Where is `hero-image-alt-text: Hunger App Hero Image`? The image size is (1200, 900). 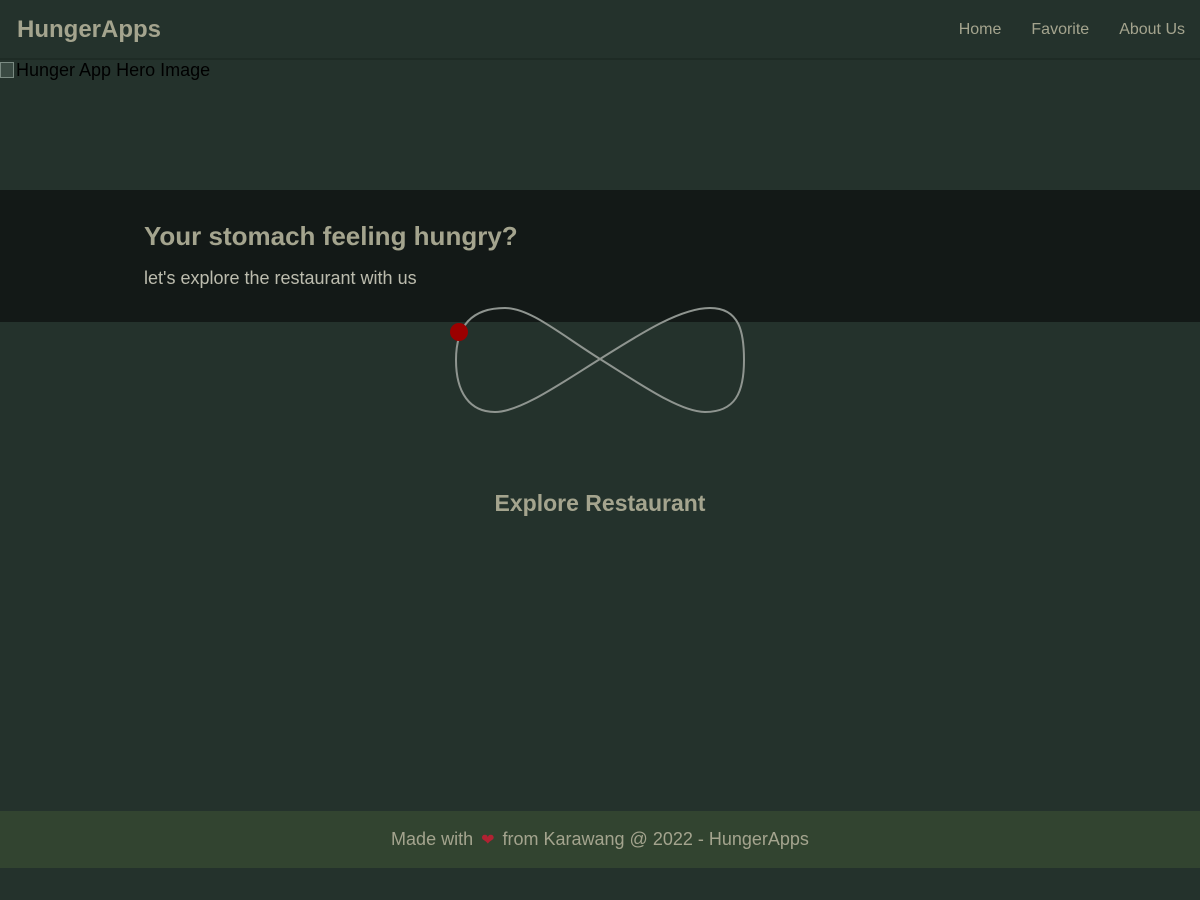
hero-image-alt-text: Hunger App Hero Image is located at coordinates (105, 70).